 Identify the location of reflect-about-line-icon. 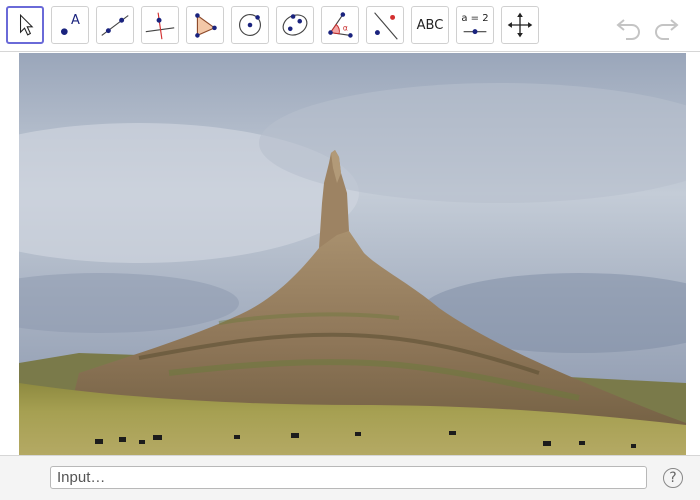
(386, 26).